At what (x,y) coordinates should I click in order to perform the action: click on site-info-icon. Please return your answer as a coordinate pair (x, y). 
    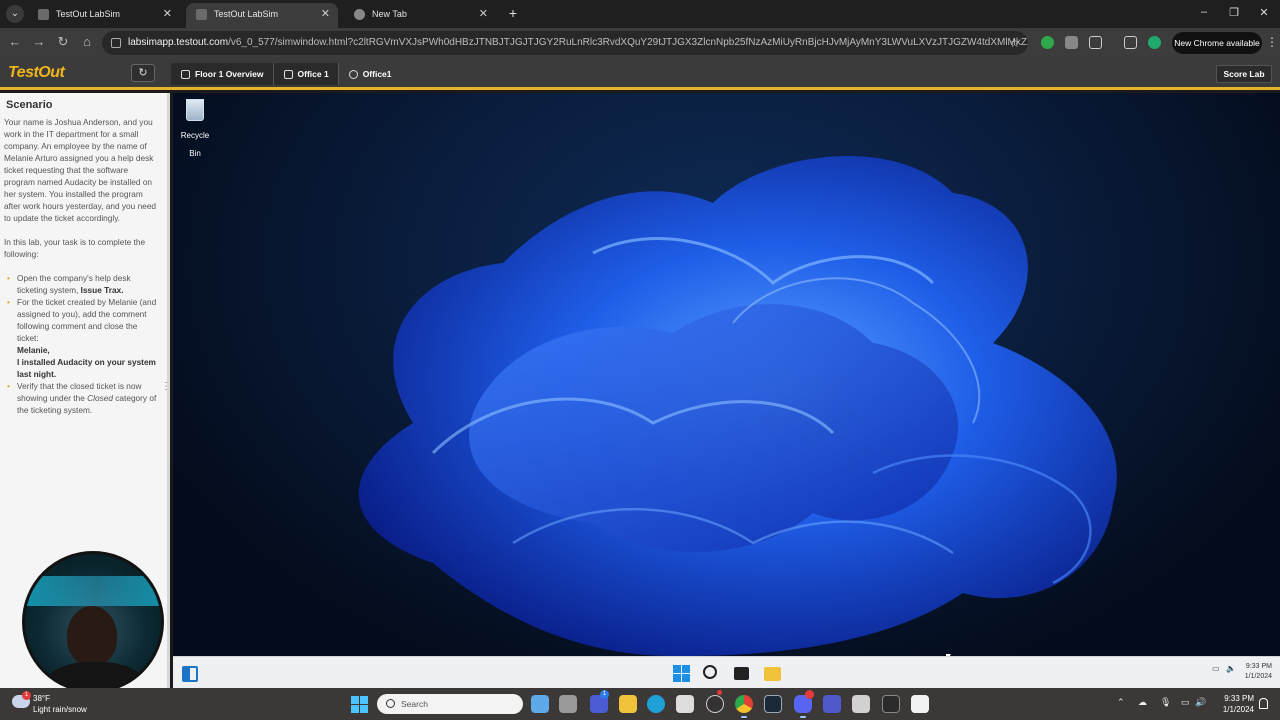
    Looking at the image, I should click on (116, 43).